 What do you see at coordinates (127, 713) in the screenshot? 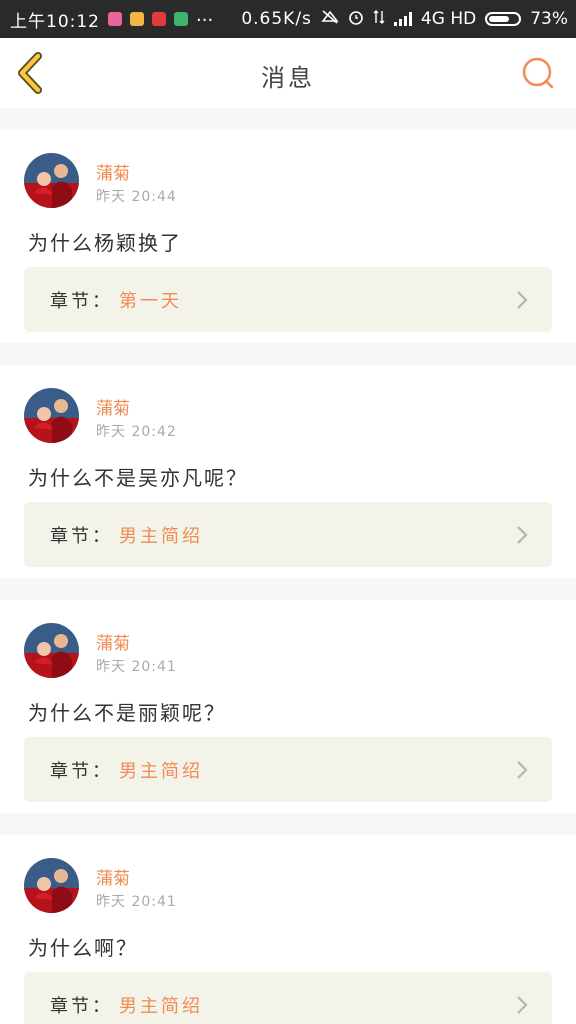
I see `message-text: 为什么不是丽颖呢？` at bounding box center [127, 713].